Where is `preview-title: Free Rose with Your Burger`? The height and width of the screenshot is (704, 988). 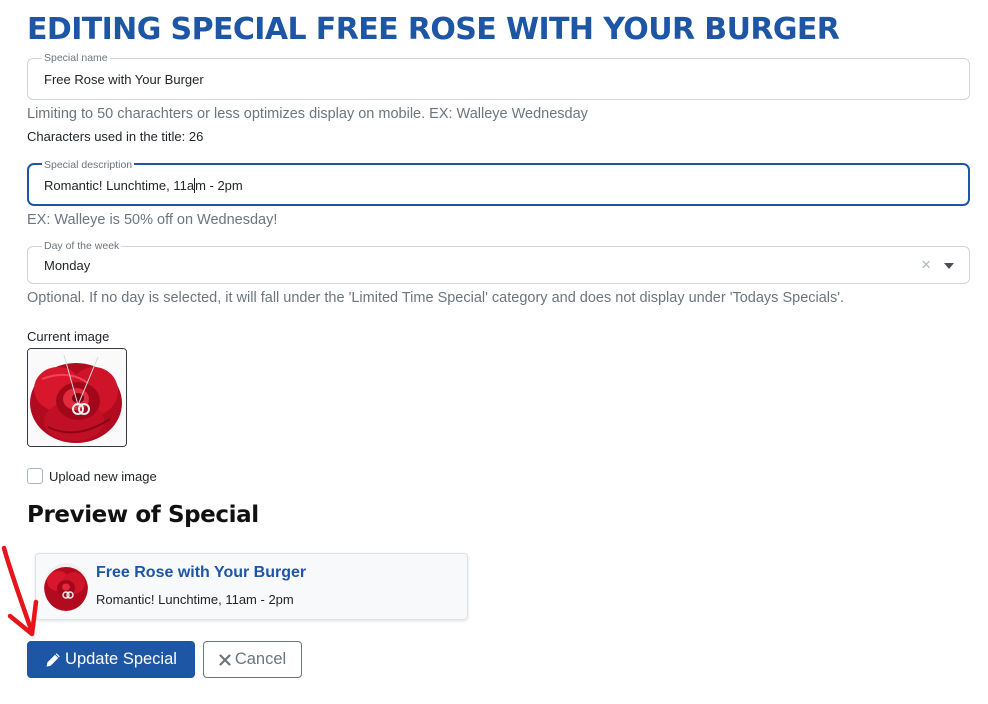
preview-title: Free Rose with Your Burger is located at coordinates (201, 572).